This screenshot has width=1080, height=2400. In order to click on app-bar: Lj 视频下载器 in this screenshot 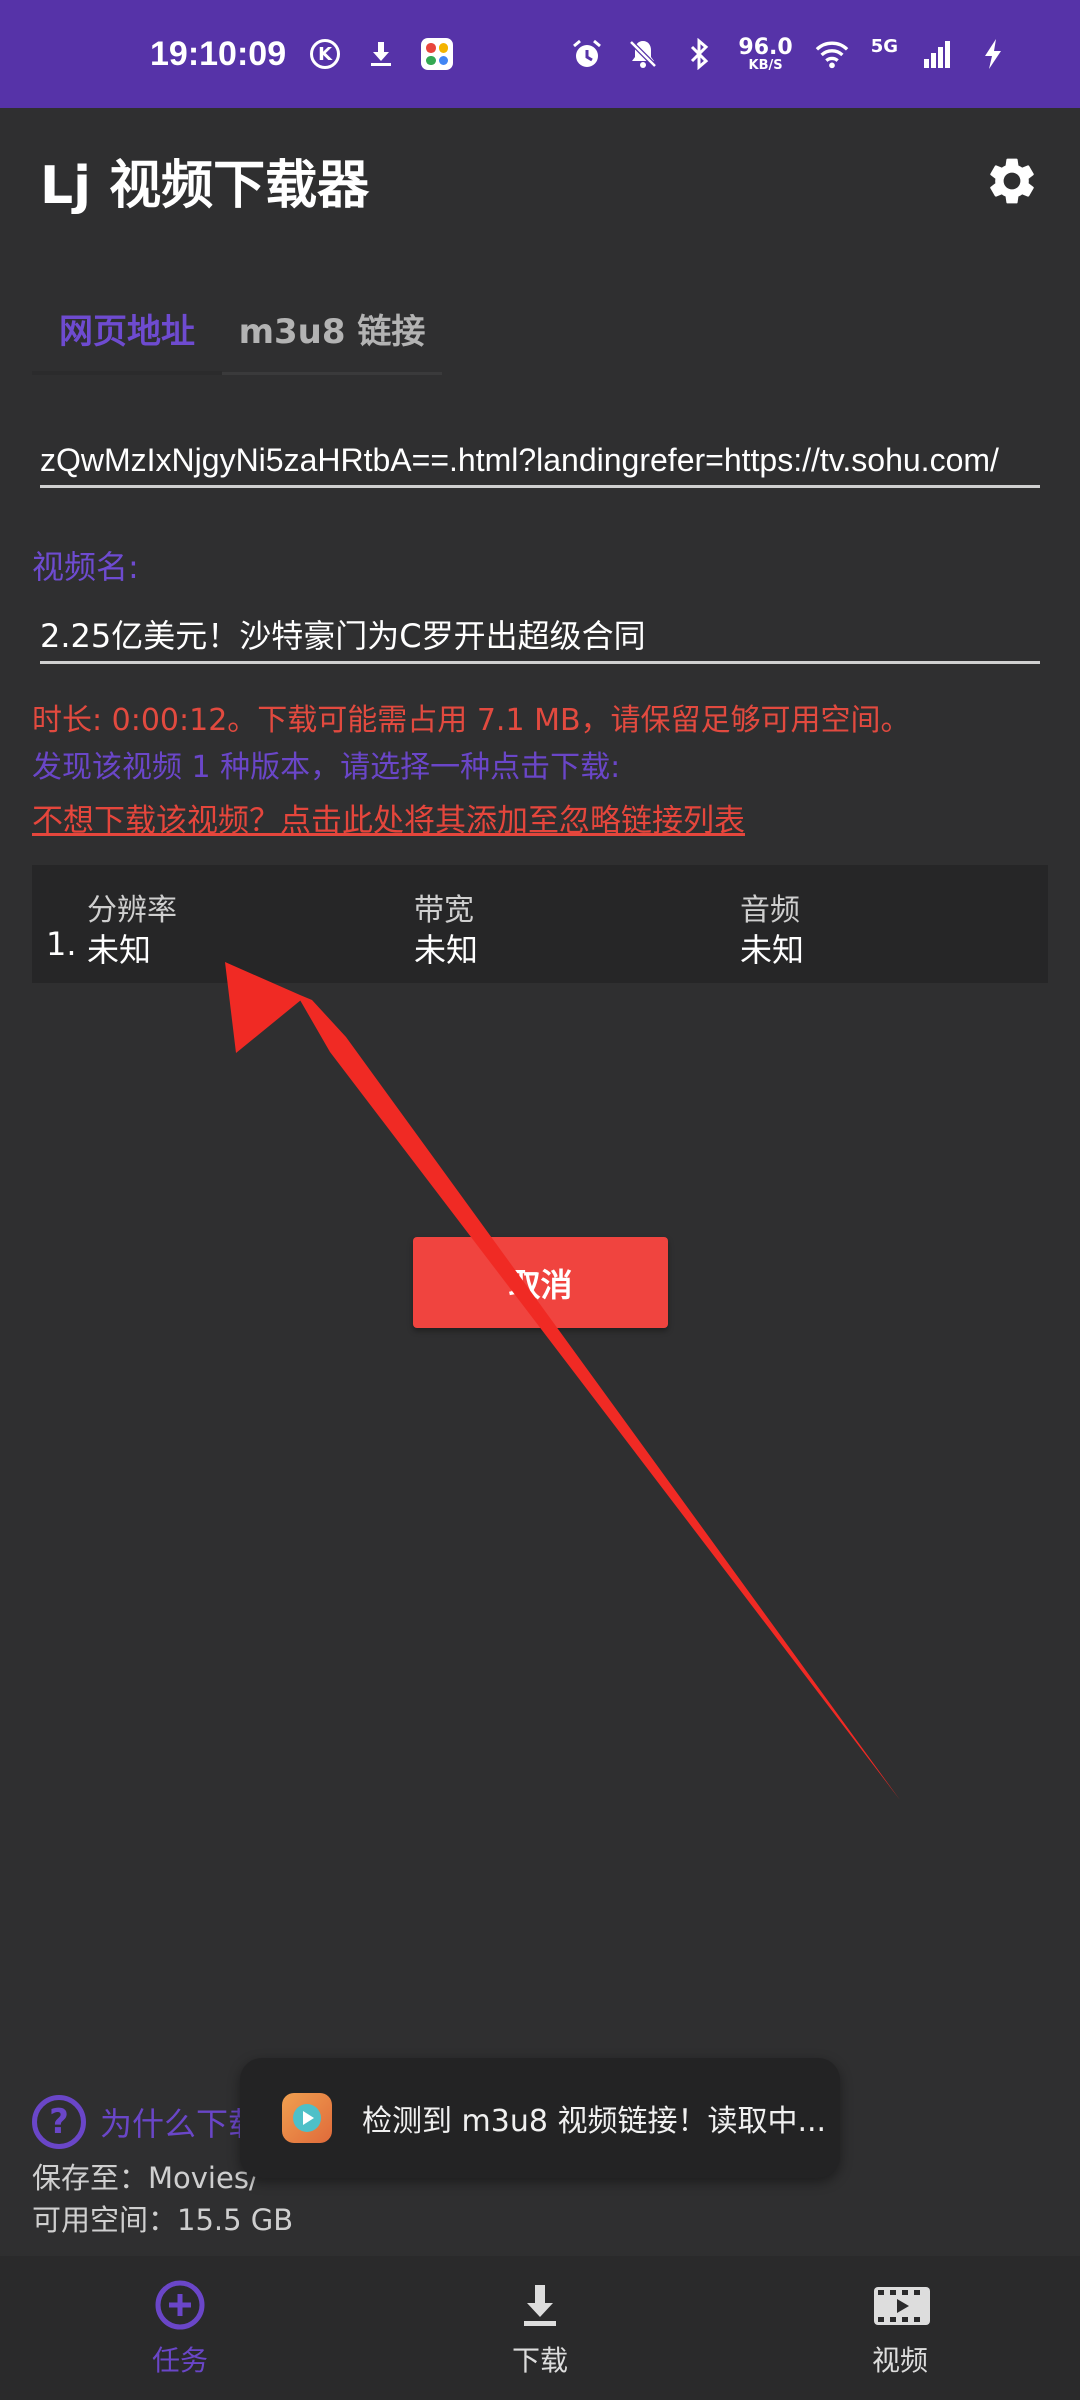, I will do `click(540, 180)`.